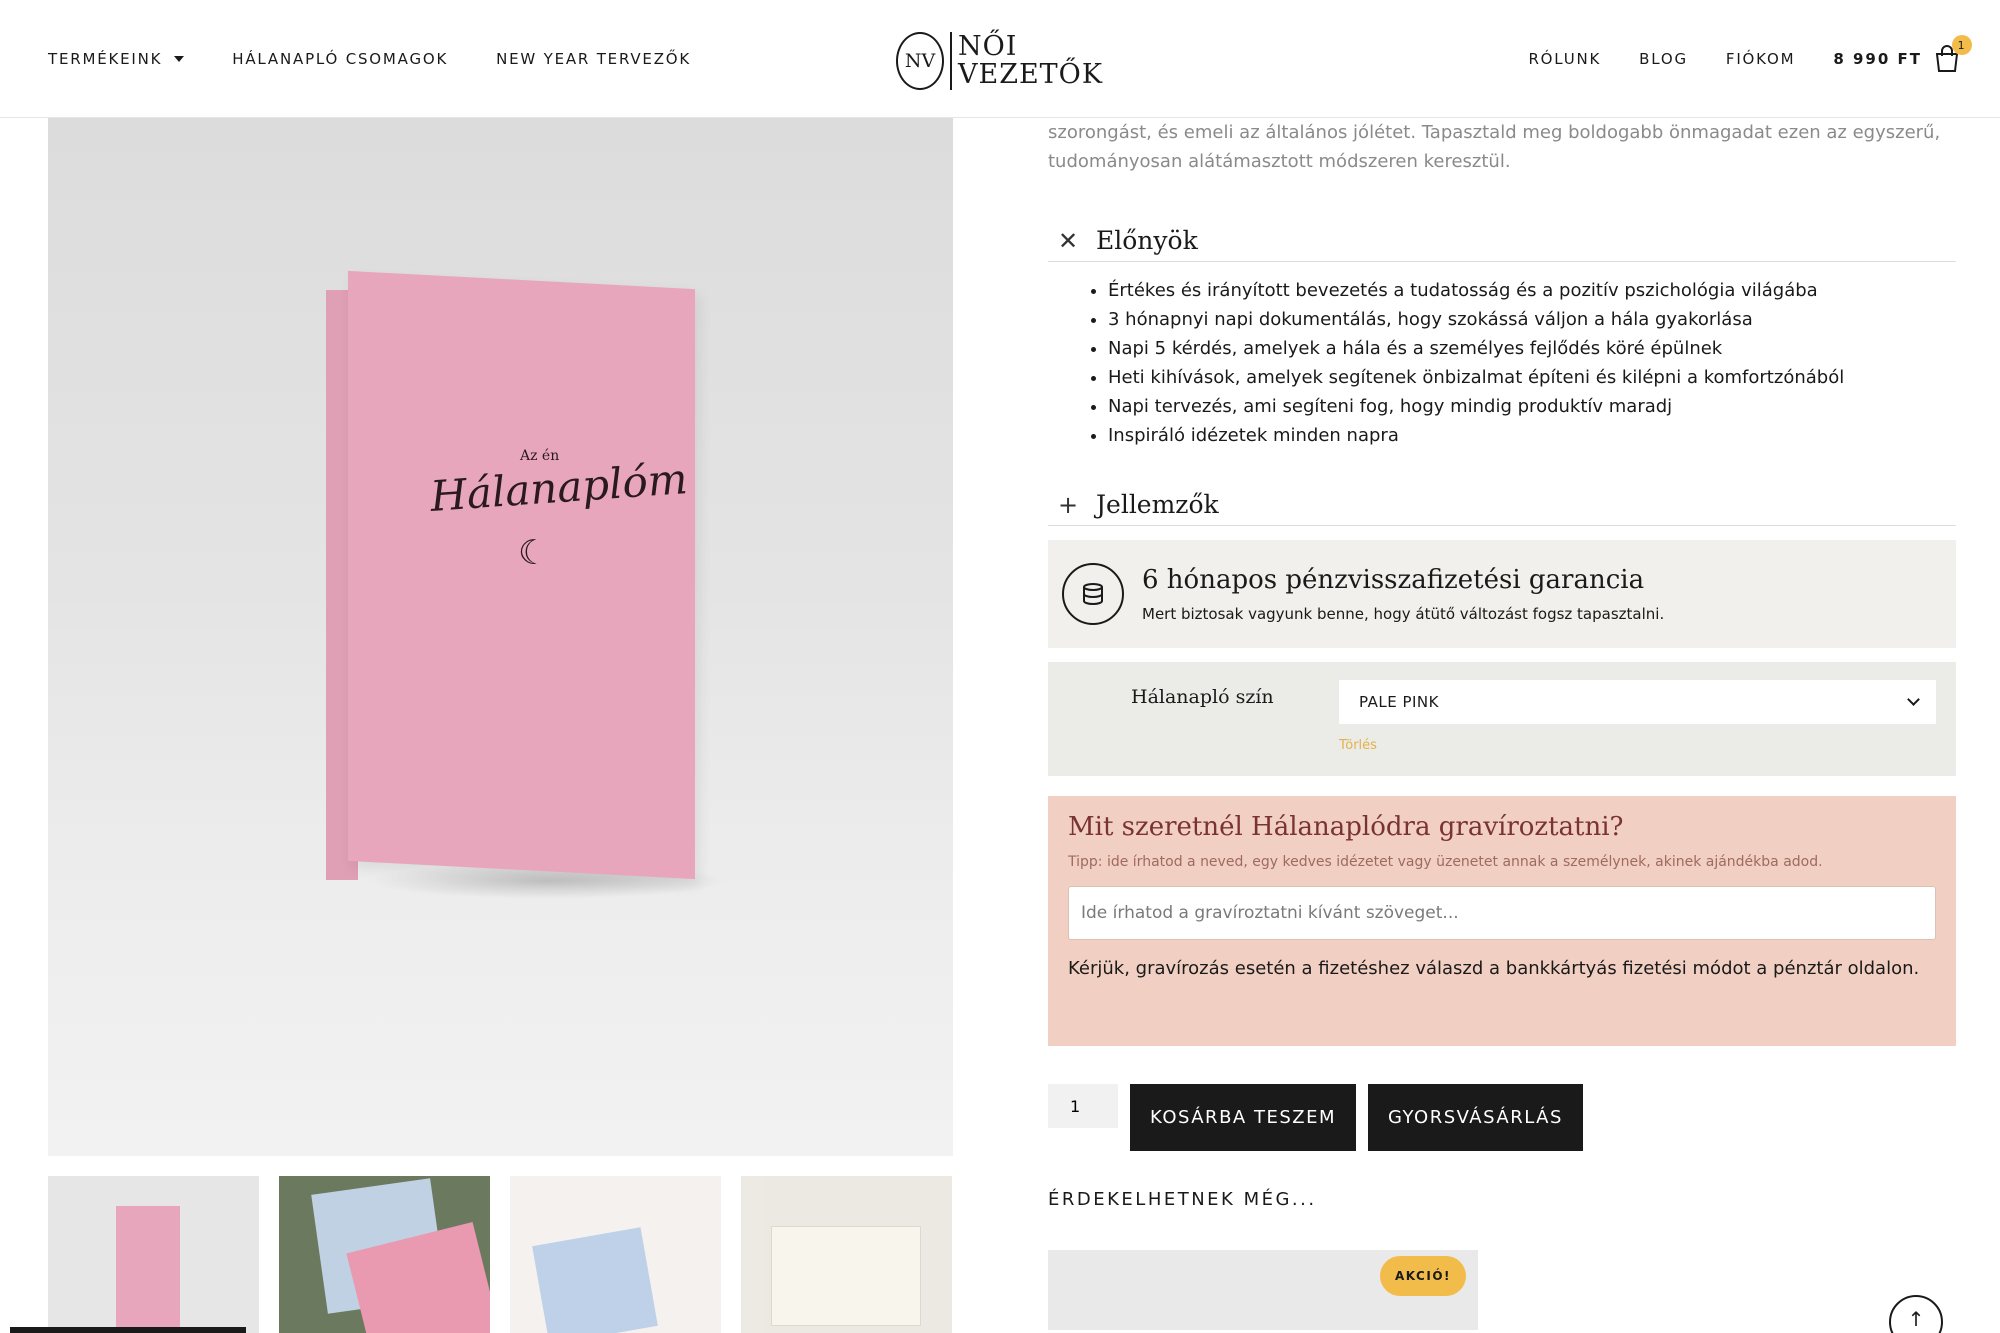 This screenshot has width=2000, height=1333. I want to click on main-nav-right: RÓLUNK BLOG FIÓKOM 8 990 FT 1, so click(1750, 59).